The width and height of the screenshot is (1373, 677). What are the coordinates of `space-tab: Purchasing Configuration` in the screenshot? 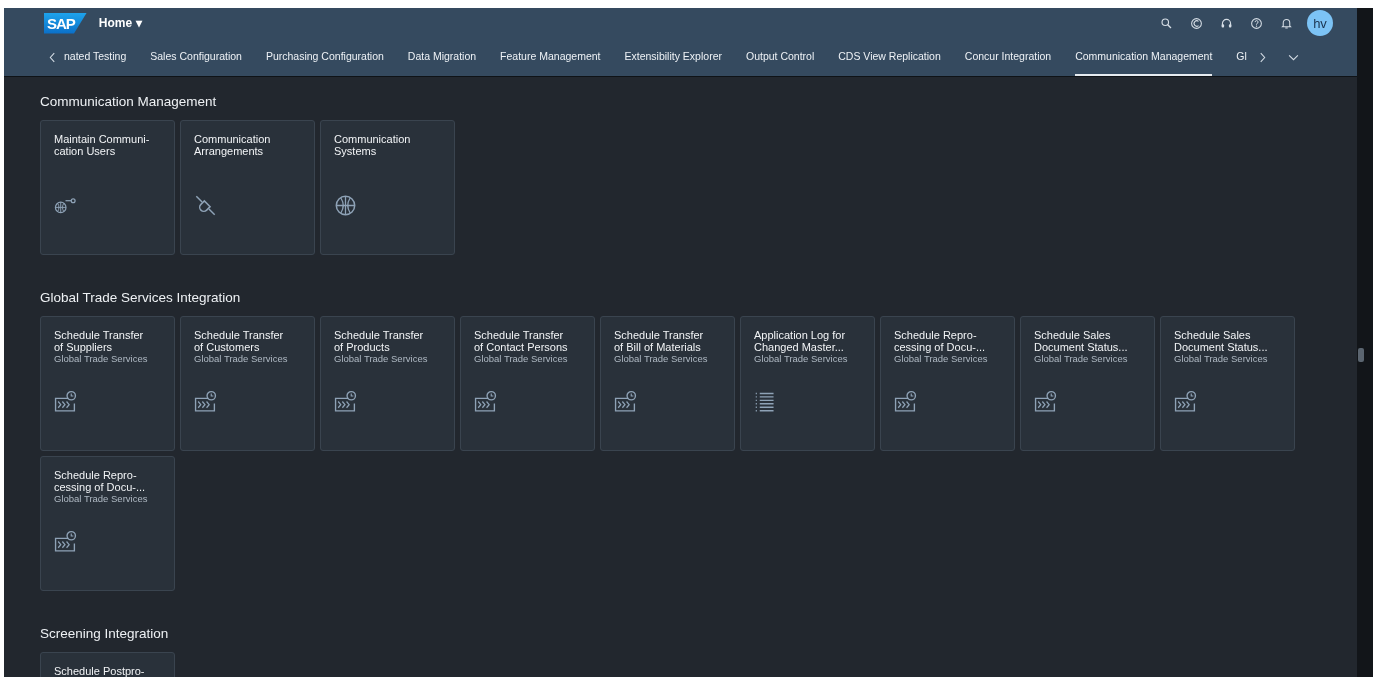 It's located at (324, 57).